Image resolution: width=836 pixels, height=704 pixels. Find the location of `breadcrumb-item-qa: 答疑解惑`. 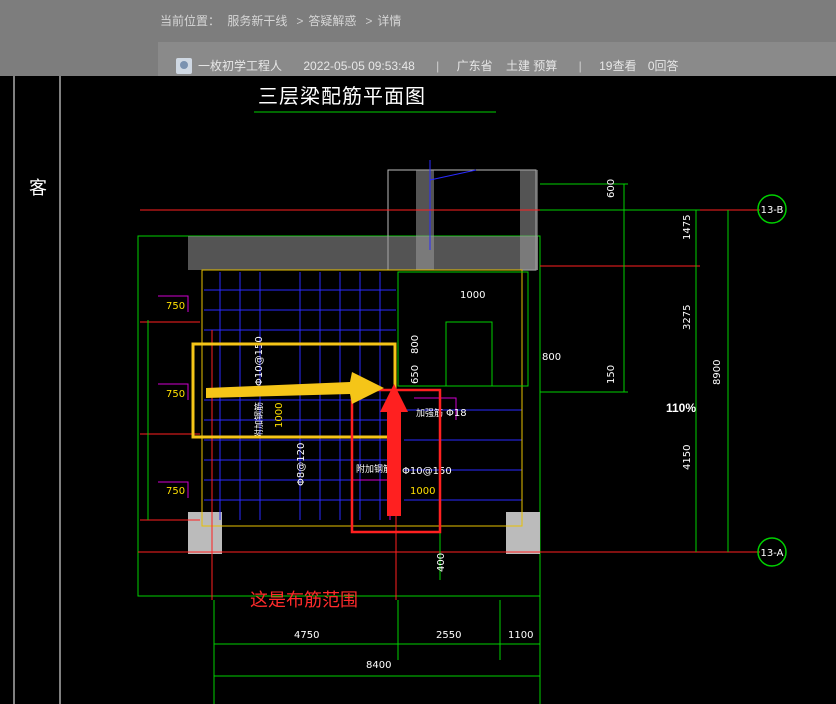

breadcrumb-item-qa: 答疑解惑 is located at coordinates (332, 21).